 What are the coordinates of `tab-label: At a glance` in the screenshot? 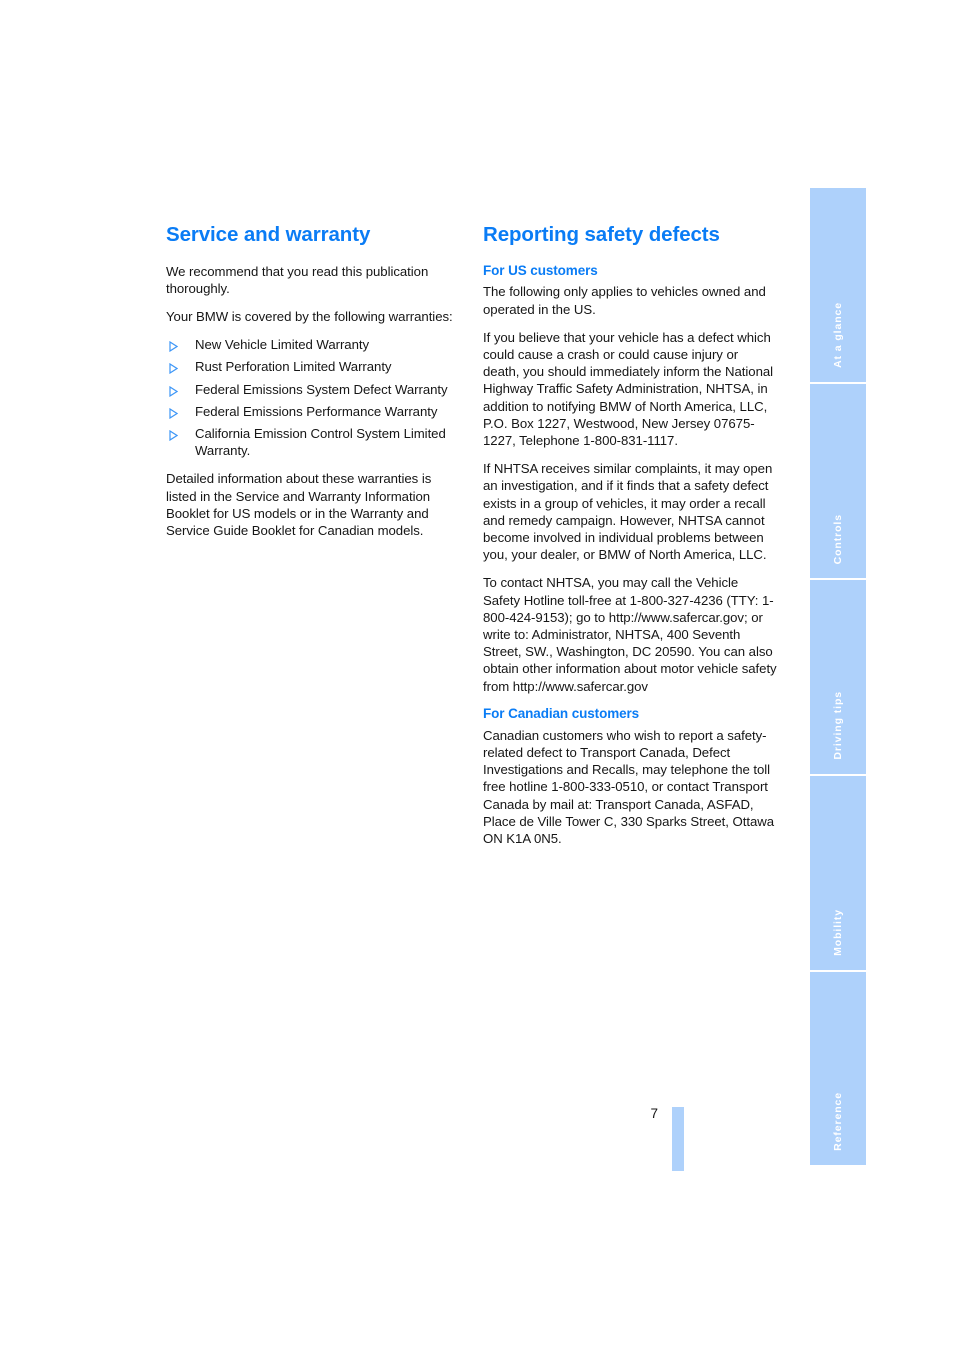 It's located at (838, 335).